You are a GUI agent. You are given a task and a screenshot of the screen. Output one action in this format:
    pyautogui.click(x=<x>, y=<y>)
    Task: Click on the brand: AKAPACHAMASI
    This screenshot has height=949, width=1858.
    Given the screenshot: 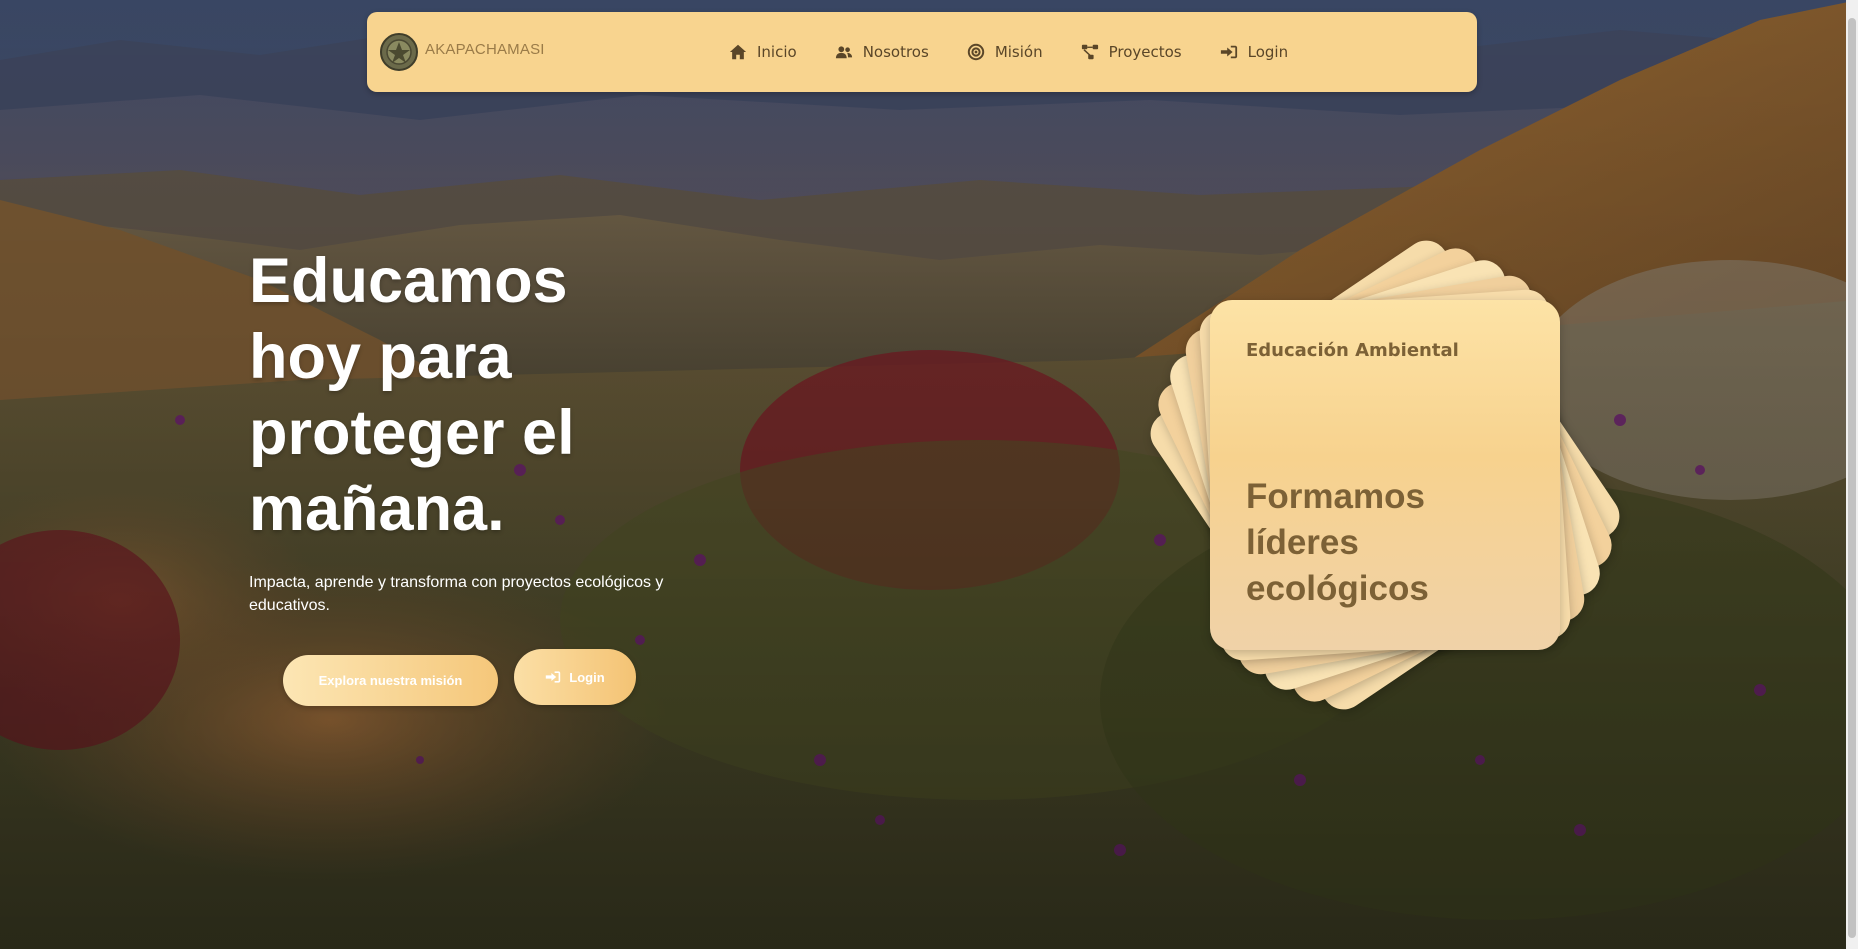 What is the action you would take?
    pyautogui.click(x=462, y=52)
    